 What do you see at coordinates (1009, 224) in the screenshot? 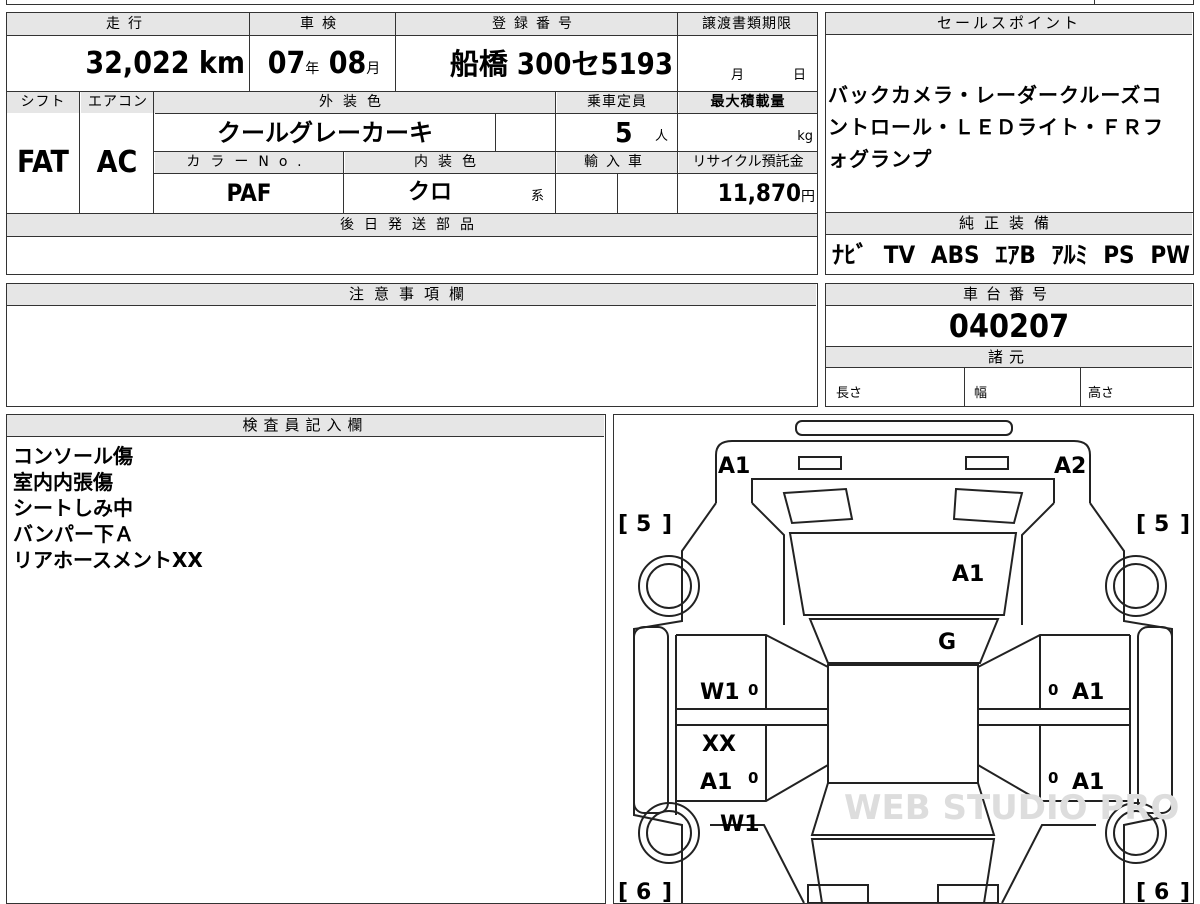
I see `equipment-label: 純正装備` at bounding box center [1009, 224].